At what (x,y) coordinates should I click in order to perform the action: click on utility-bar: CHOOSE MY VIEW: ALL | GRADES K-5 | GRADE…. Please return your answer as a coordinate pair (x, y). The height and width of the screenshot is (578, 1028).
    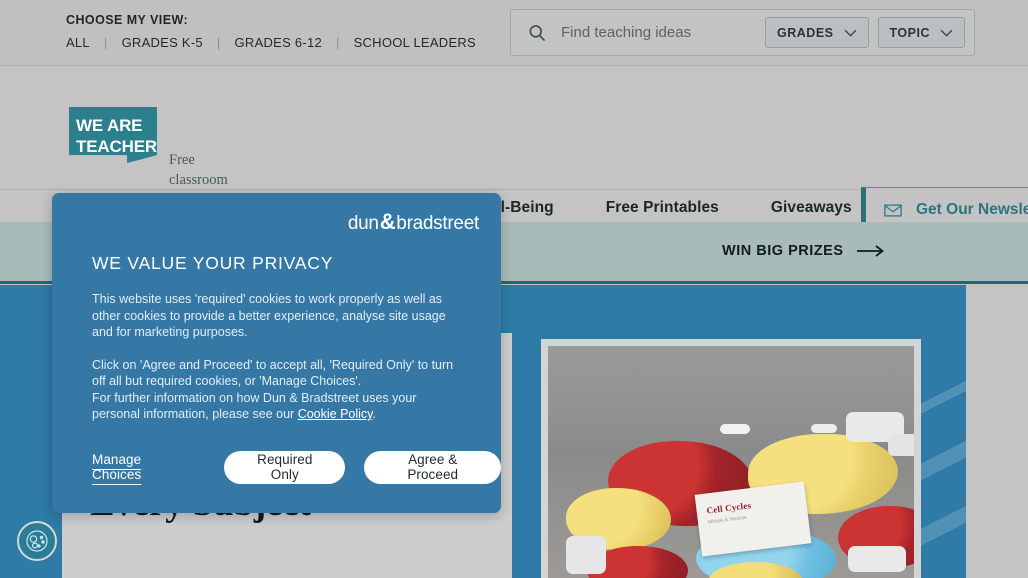
    Looking at the image, I should click on (514, 33).